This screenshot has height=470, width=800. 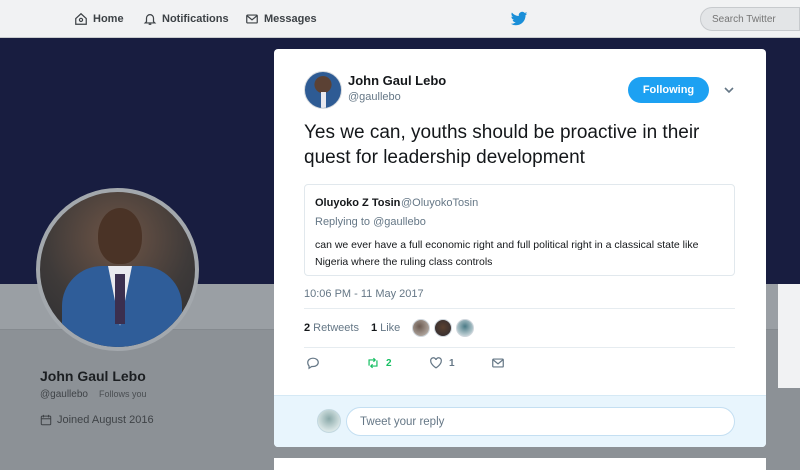 I want to click on sidebar-edge, so click(x=789, y=336).